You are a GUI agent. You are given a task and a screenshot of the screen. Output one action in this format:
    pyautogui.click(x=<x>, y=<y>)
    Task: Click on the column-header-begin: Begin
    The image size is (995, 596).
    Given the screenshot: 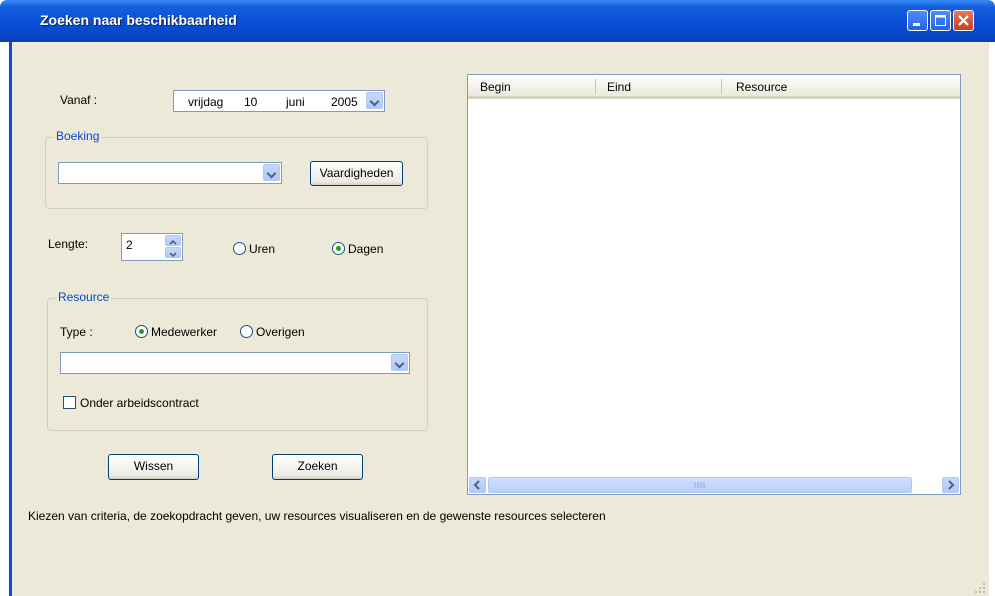 What is the action you would take?
    pyautogui.click(x=495, y=87)
    